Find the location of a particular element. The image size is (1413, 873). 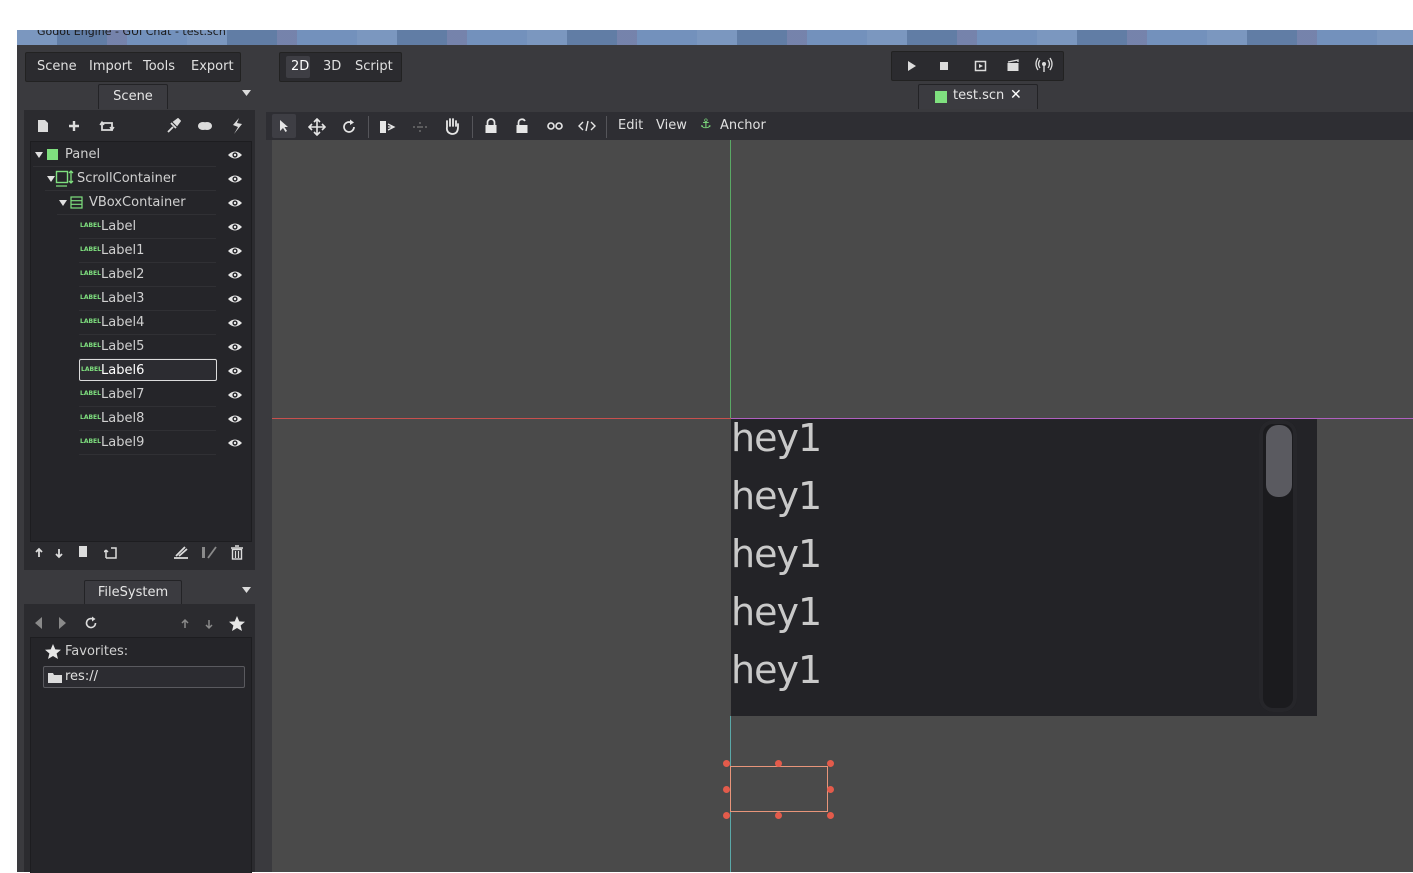

group-link-icon is located at coordinates (555, 126).